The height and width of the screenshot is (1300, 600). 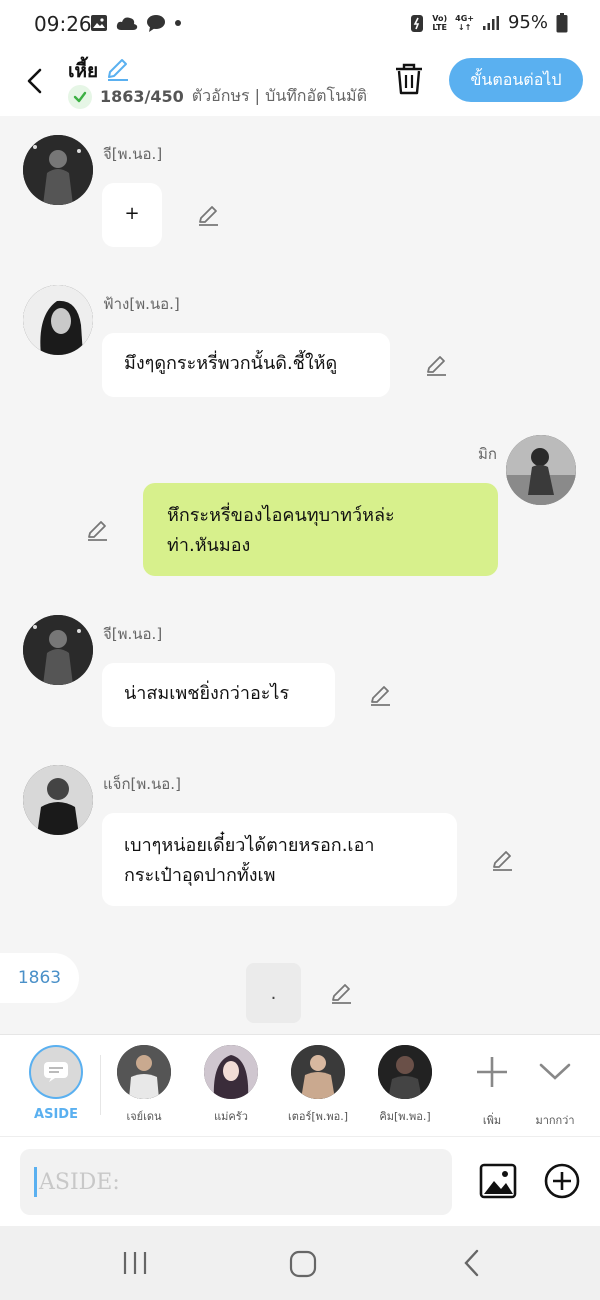 What do you see at coordinates (132, 215) in the screenshot?
I see `message-bubble: +` at bounding box center [132, 215].